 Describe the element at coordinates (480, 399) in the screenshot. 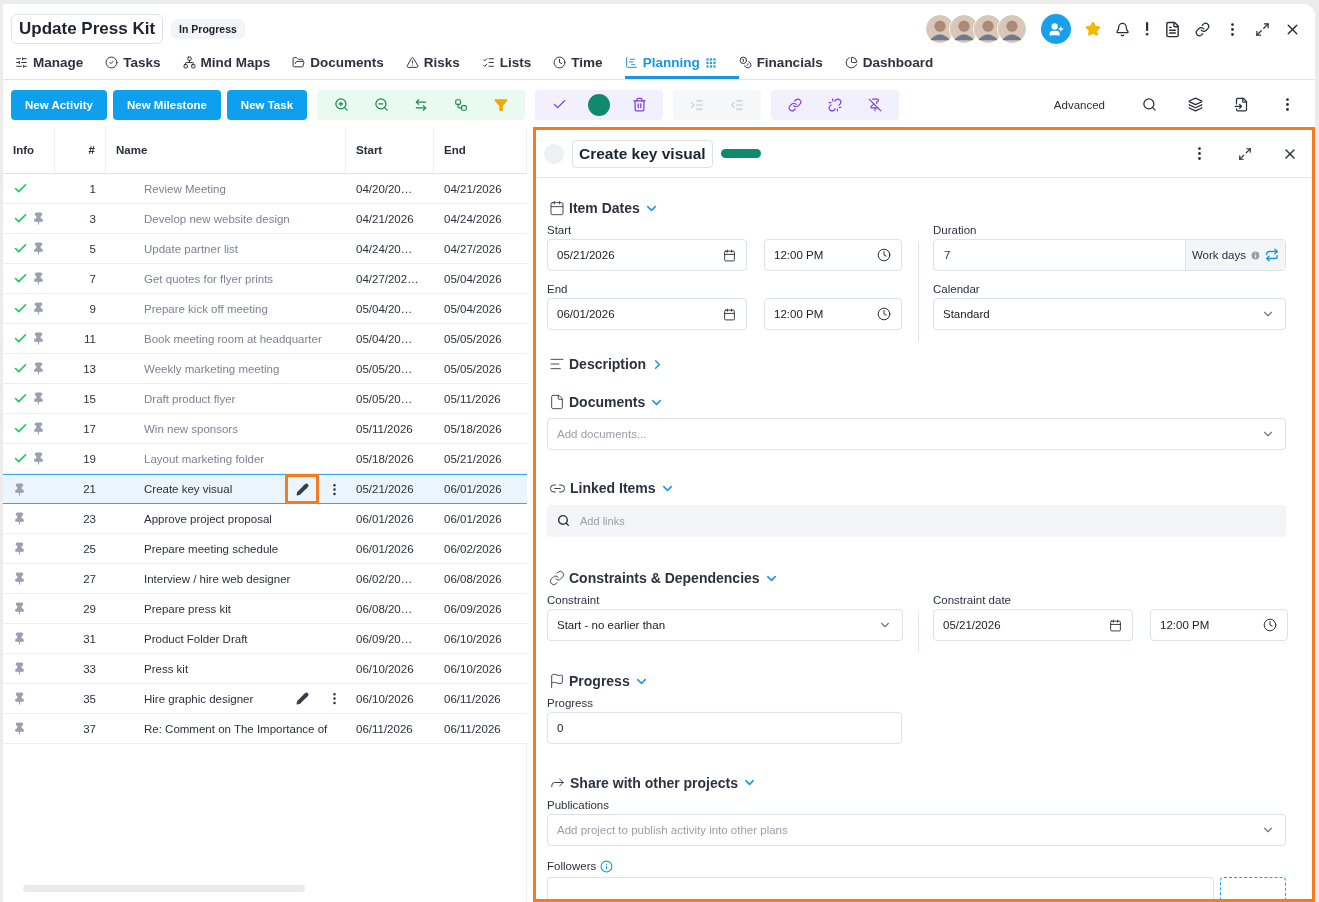

I see `end-date: 05/11/2026` at that location.